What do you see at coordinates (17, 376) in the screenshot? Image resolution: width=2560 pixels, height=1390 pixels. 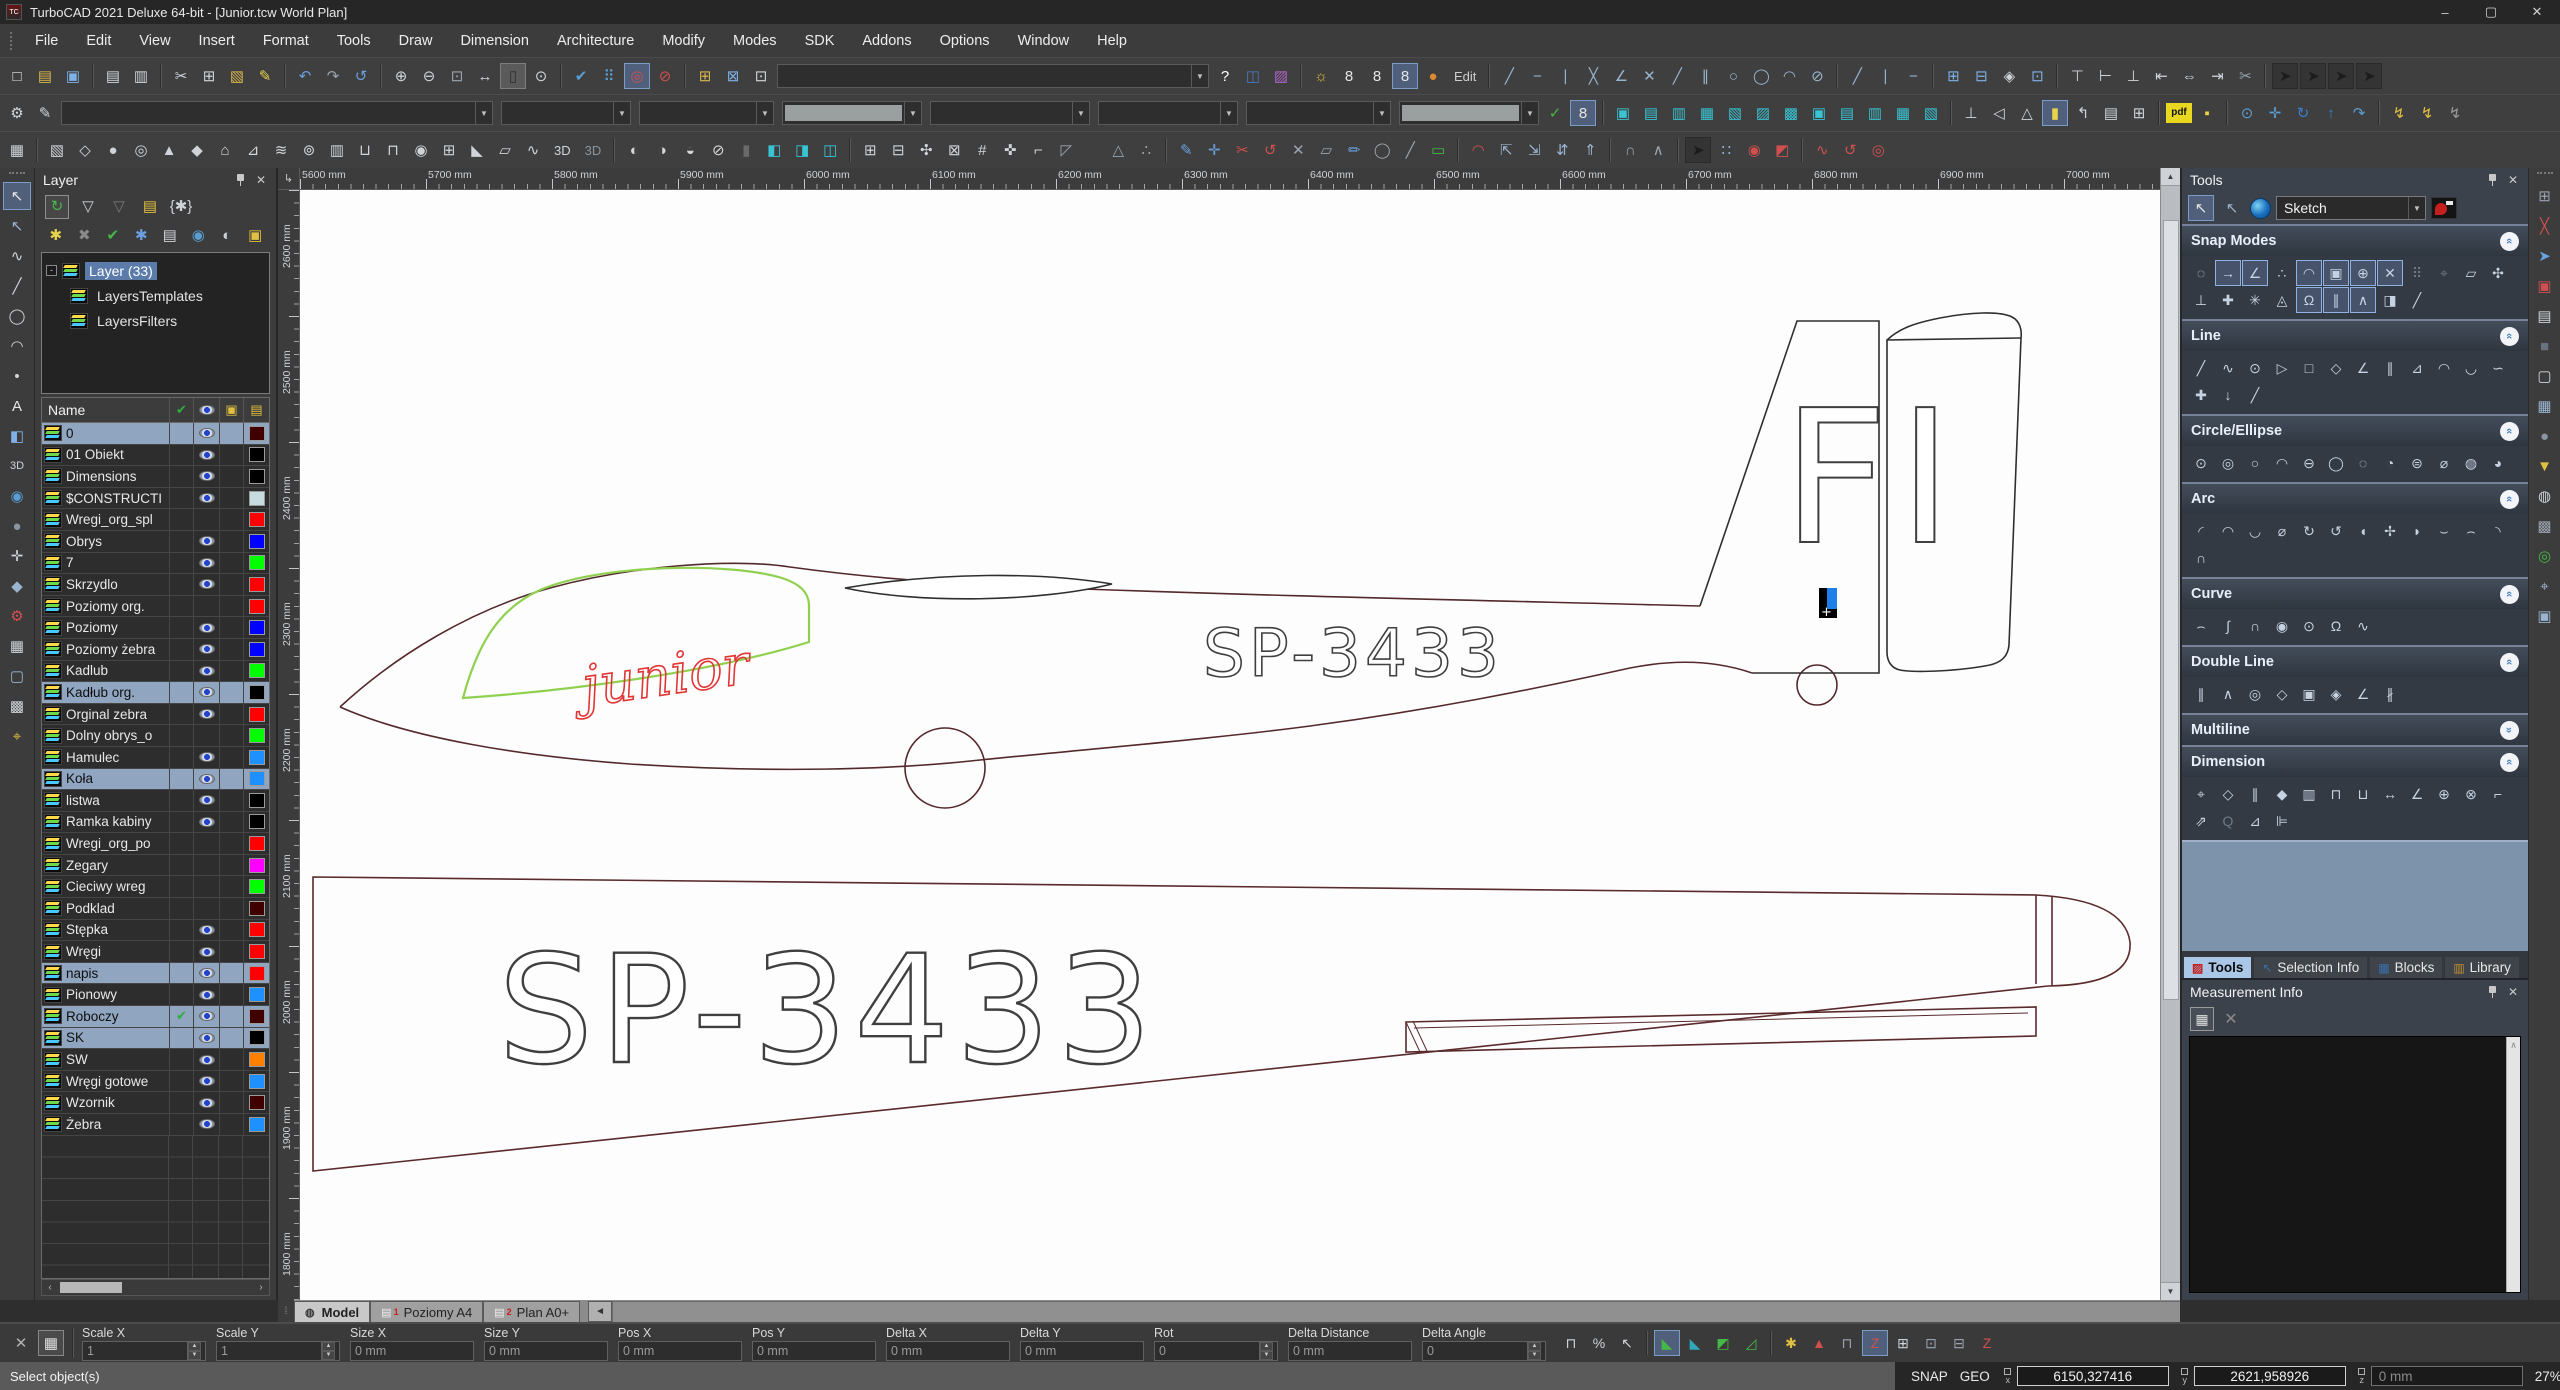 I see `point-tool: •` at bounding box center [17, 376].